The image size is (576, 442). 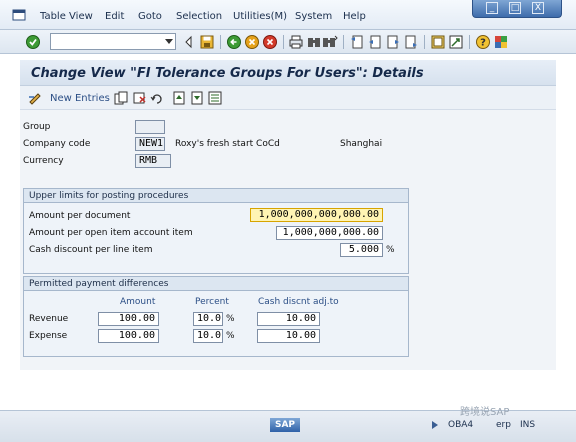 What do you see at coordinates (19, 15) in the screenshot?
I see `system-menu-icon` at bounding box center [19, 15].